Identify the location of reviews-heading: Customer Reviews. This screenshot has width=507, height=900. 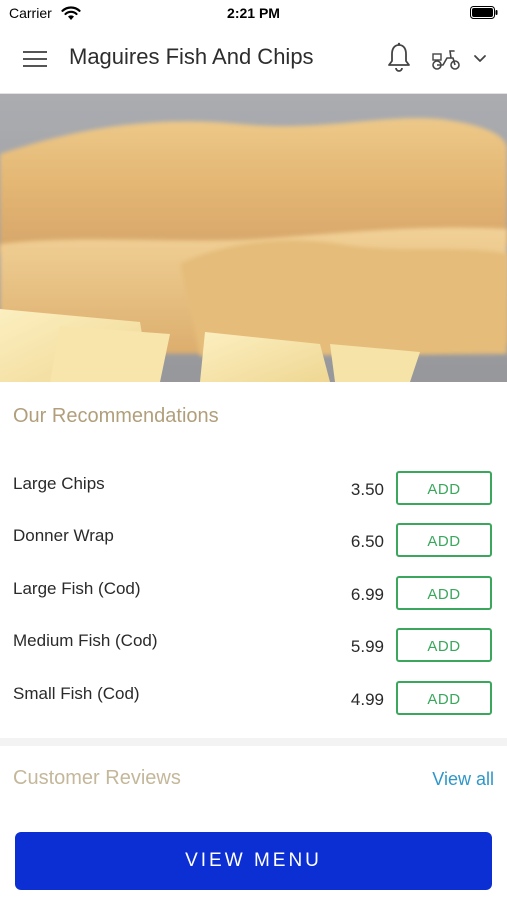
(97, 778).